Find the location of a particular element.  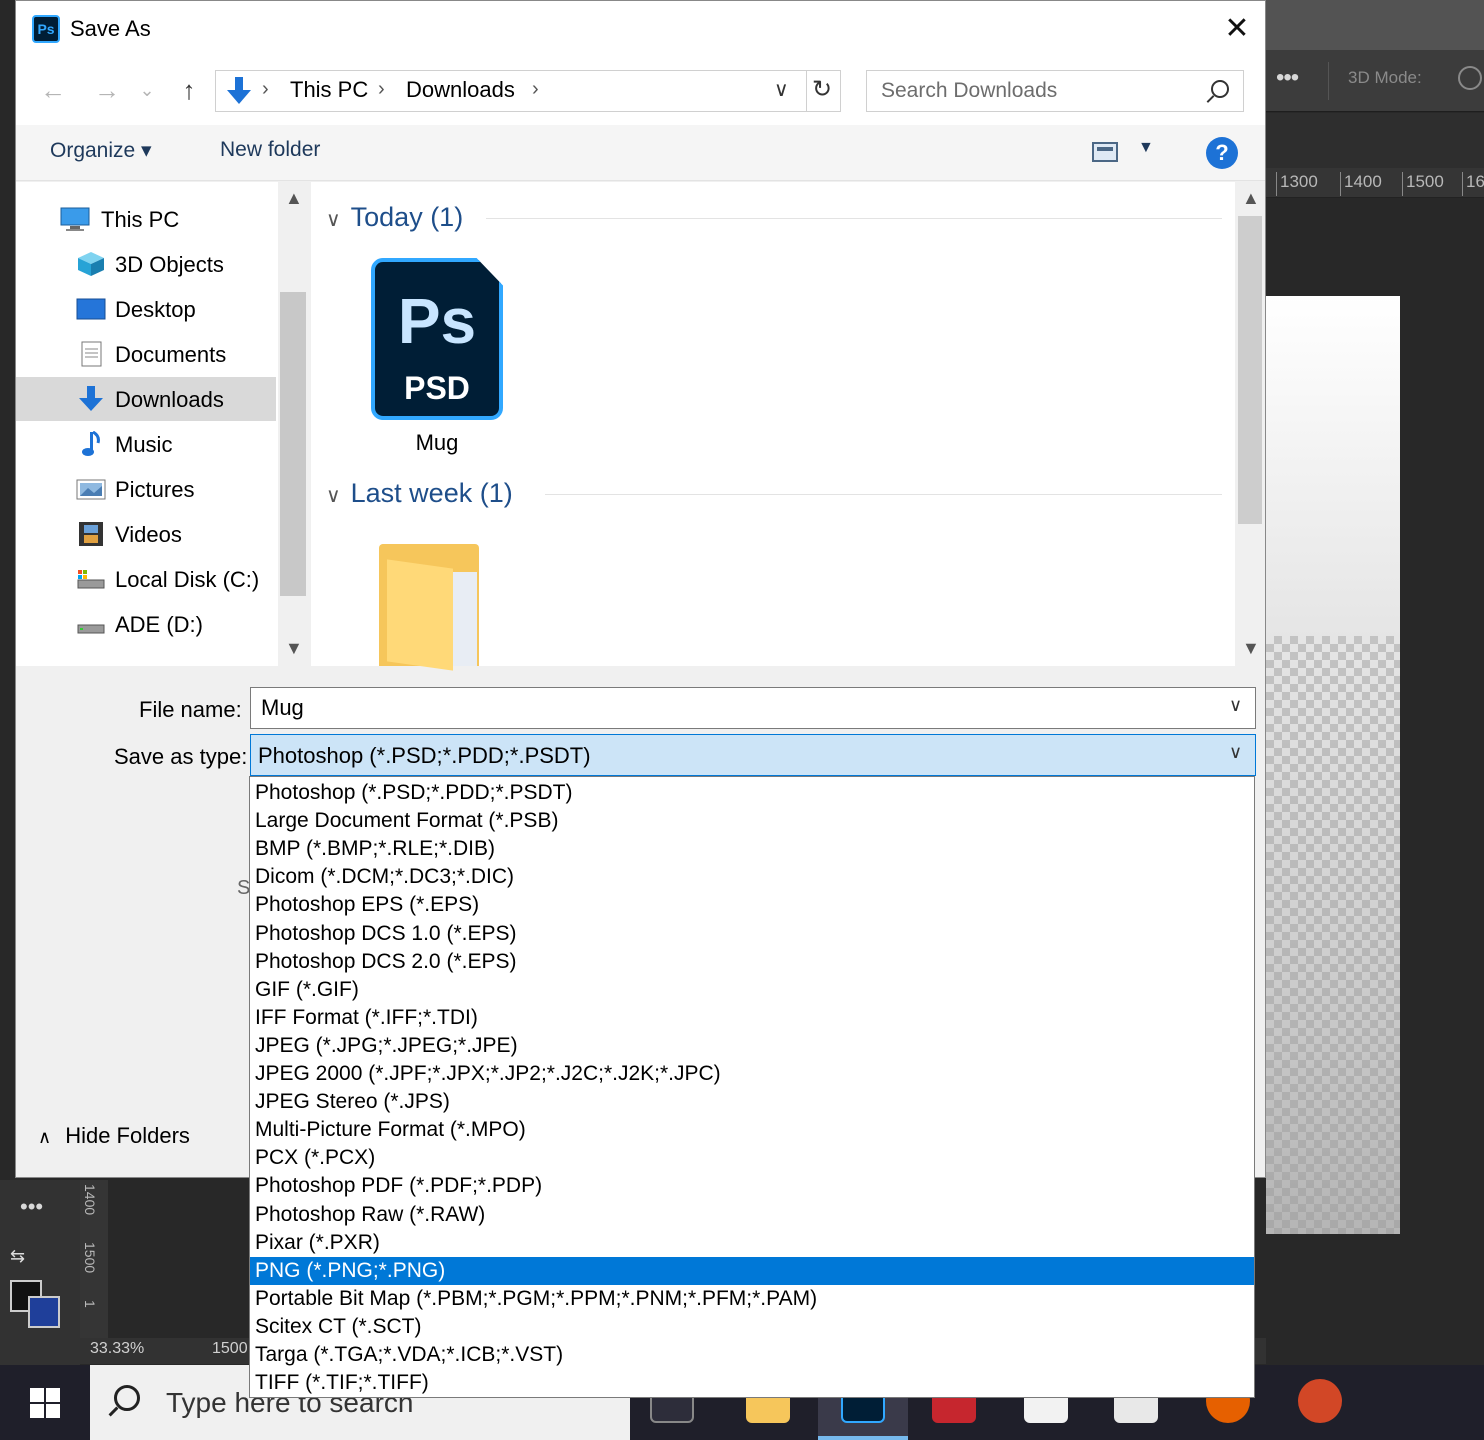

photoshop-app-icon: Ps is located at coordinates (46, 29).